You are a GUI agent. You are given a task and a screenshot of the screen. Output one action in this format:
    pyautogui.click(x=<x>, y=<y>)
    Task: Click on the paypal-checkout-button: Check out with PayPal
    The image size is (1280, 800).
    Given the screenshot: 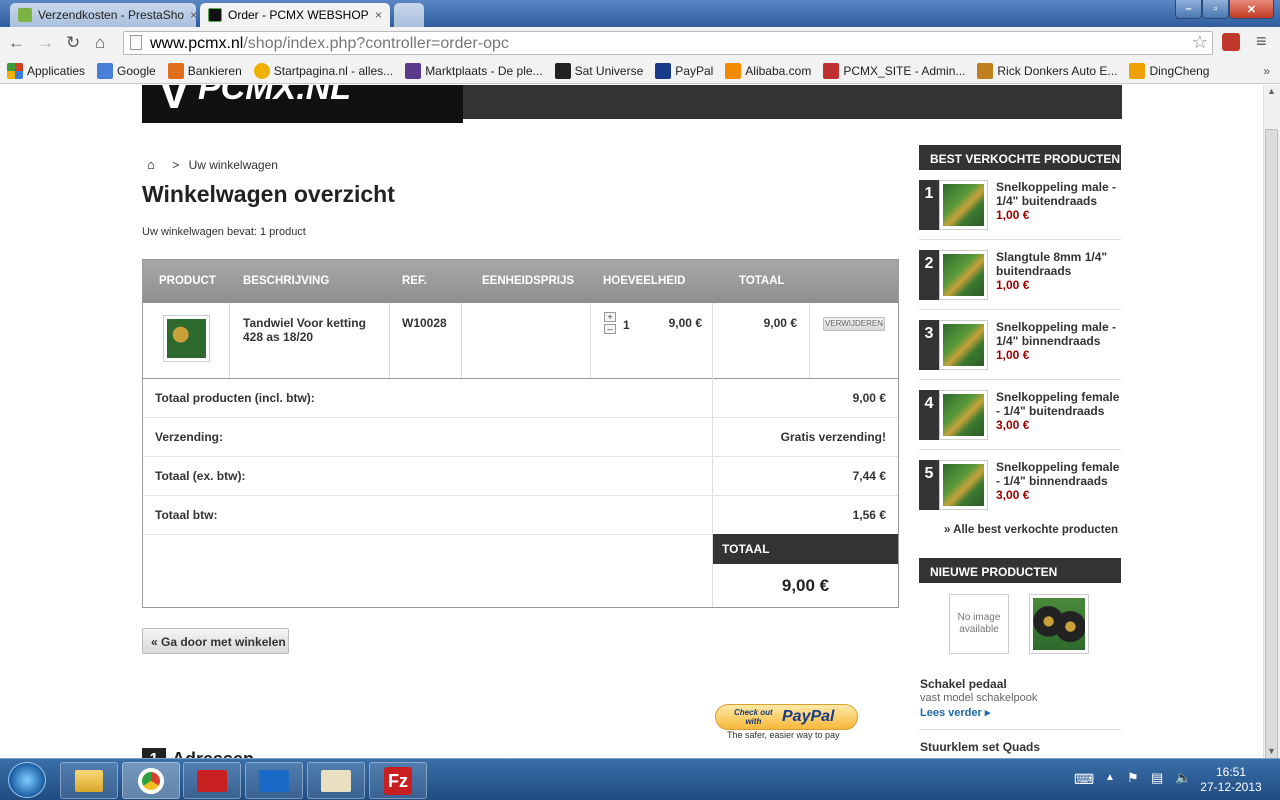 What is the action you would take?
    pyautogui.click(x=786, y=717)
    